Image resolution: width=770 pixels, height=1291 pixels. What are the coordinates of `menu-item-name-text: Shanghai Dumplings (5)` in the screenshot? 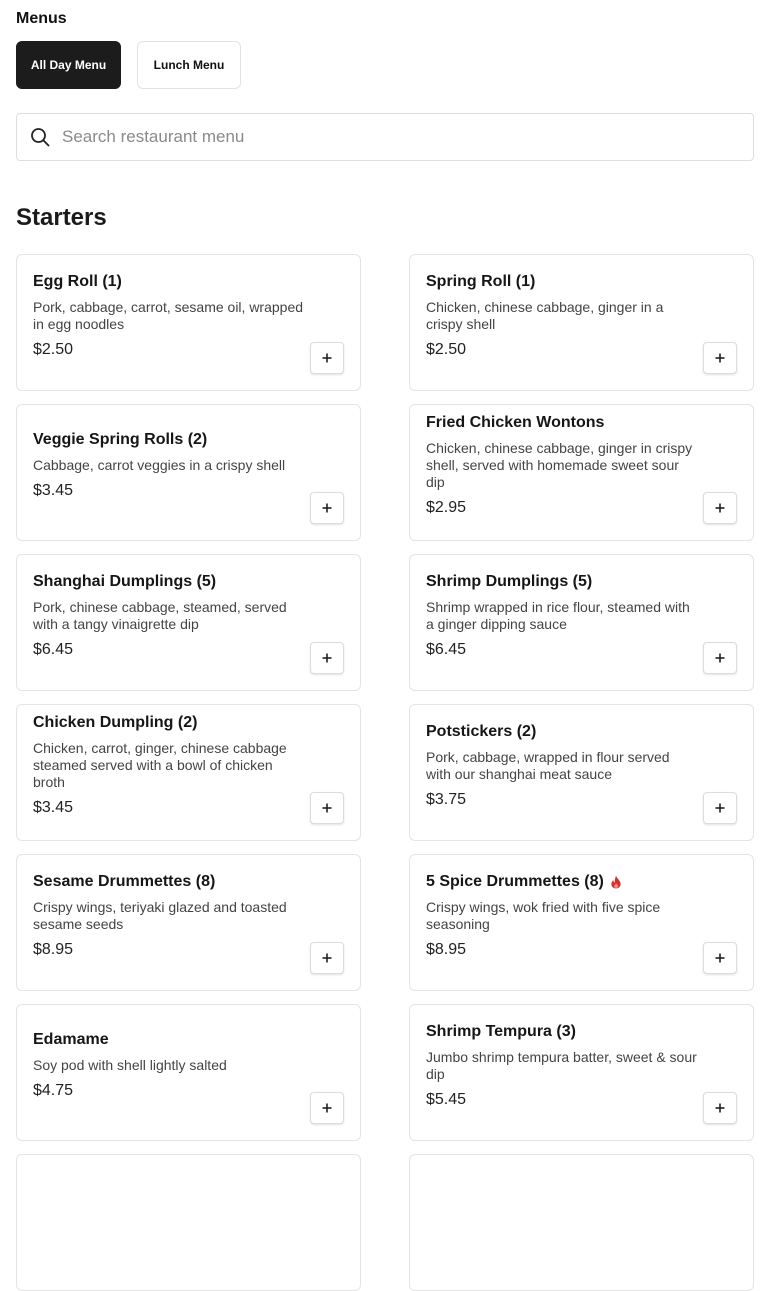 It's located at (125, 581).